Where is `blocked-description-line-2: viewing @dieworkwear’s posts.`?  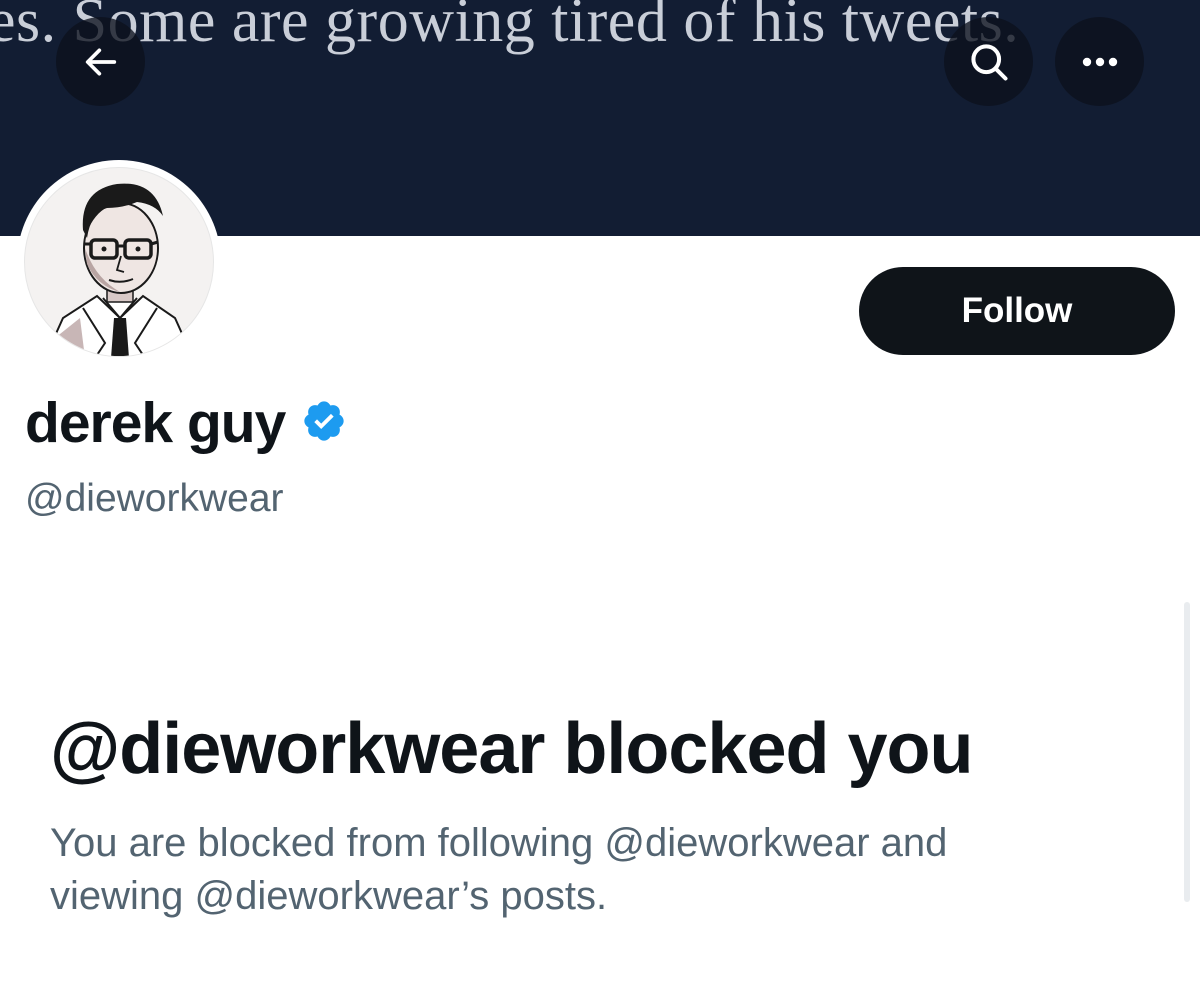
blocked-description-line-2: viewing @dieworkwear’s posts. is located at coordinates (329, 896).